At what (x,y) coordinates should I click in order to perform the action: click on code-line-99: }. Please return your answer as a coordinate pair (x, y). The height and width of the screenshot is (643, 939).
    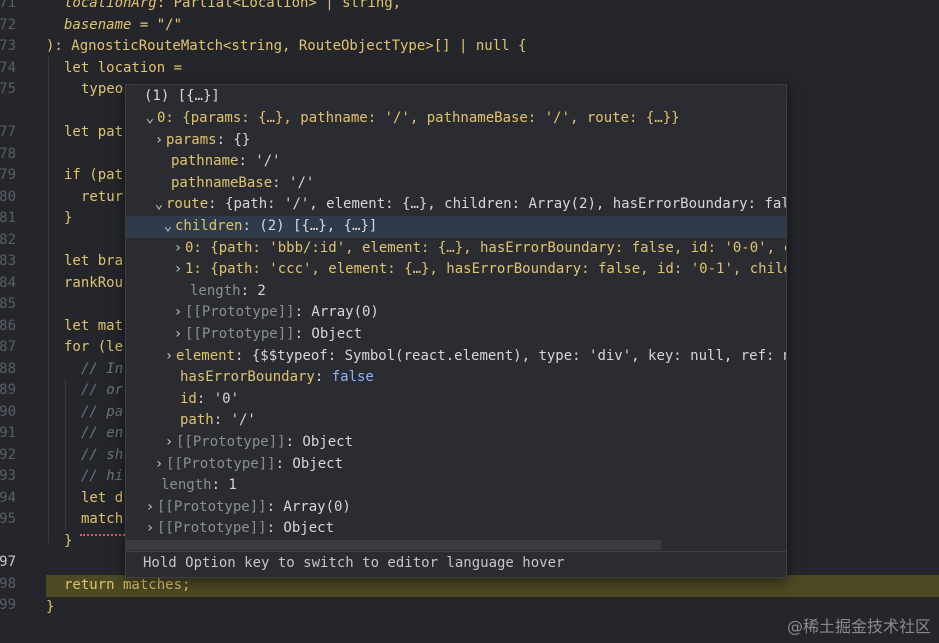
    Looking at the image, I should click on (50, 608).